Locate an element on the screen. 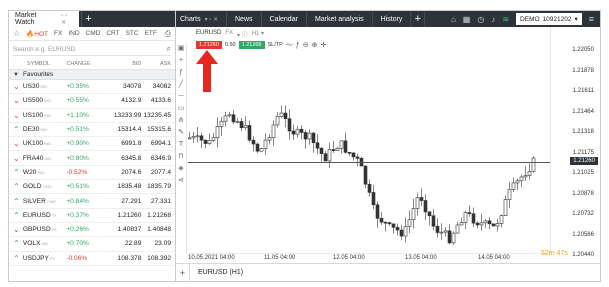  bid-cell: 1.40837 is located at coordinates (124, 229).